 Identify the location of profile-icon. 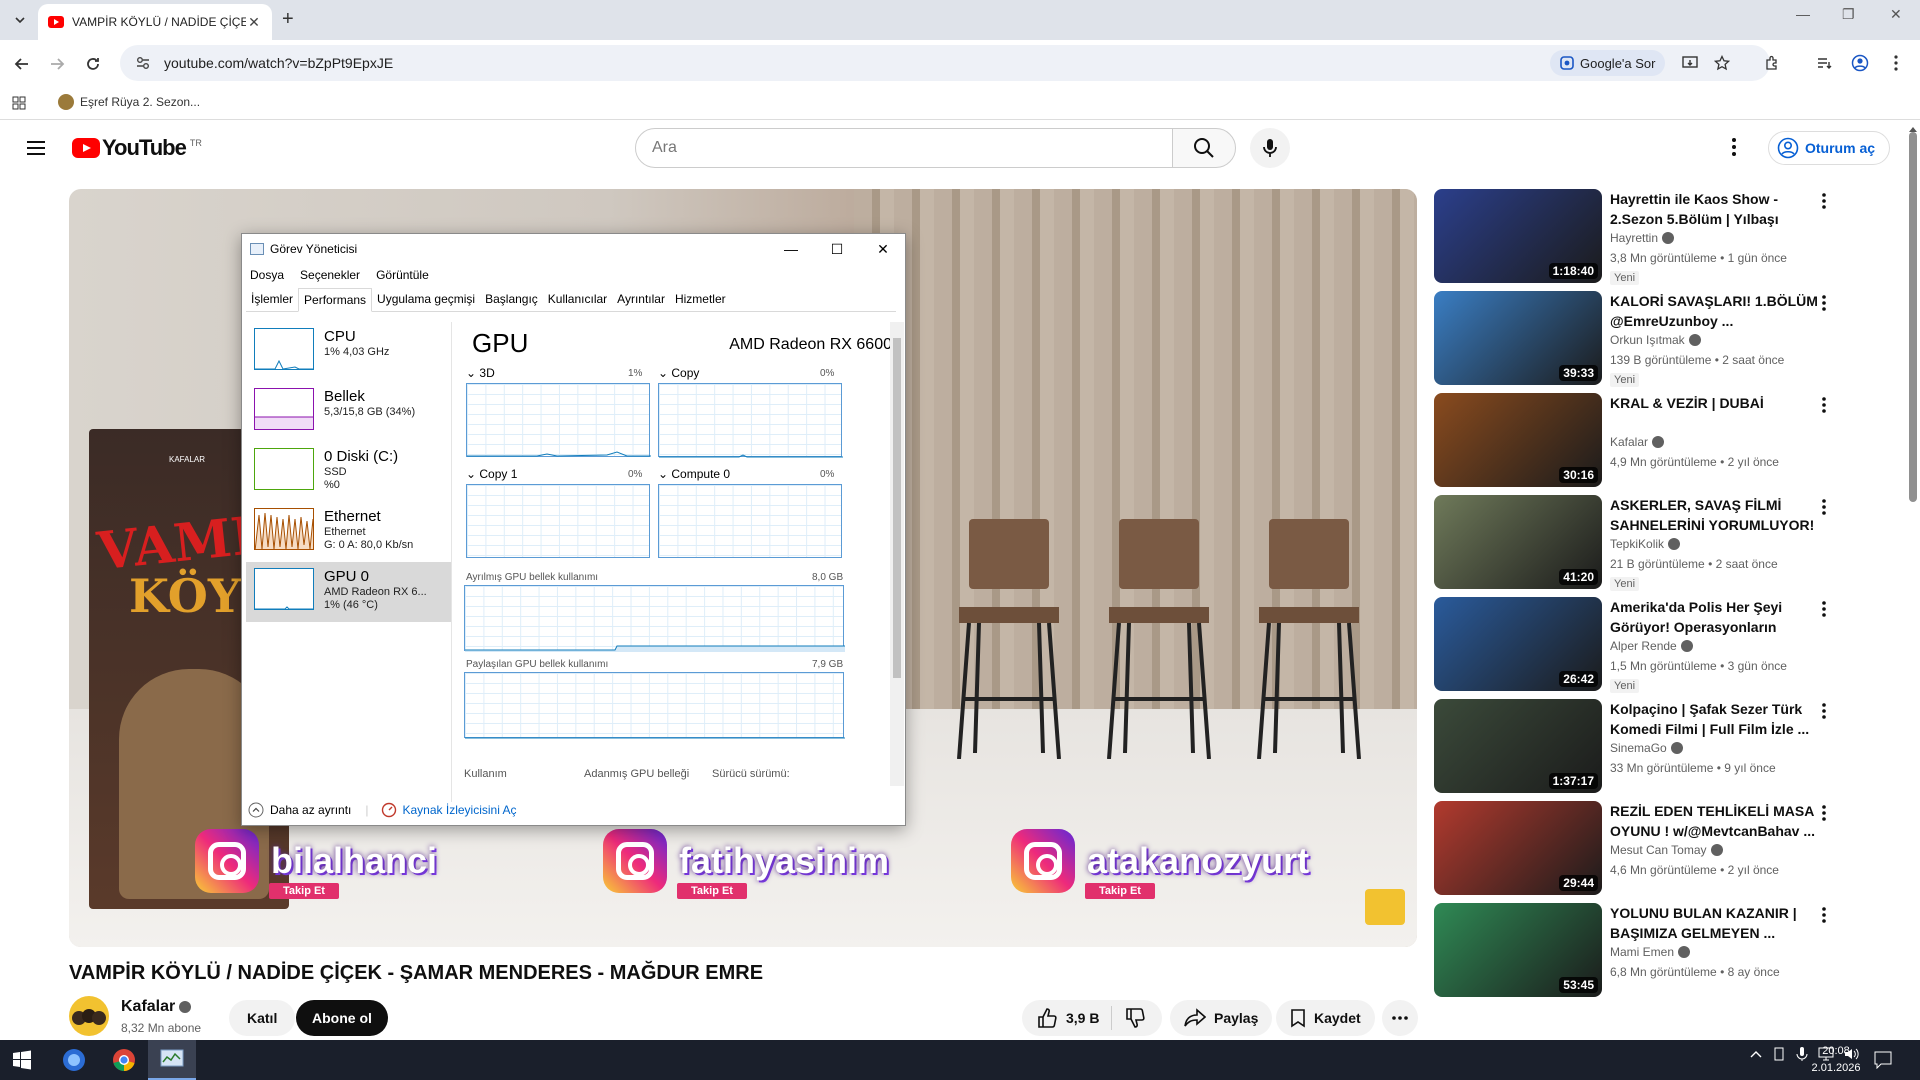
(1860, 63).